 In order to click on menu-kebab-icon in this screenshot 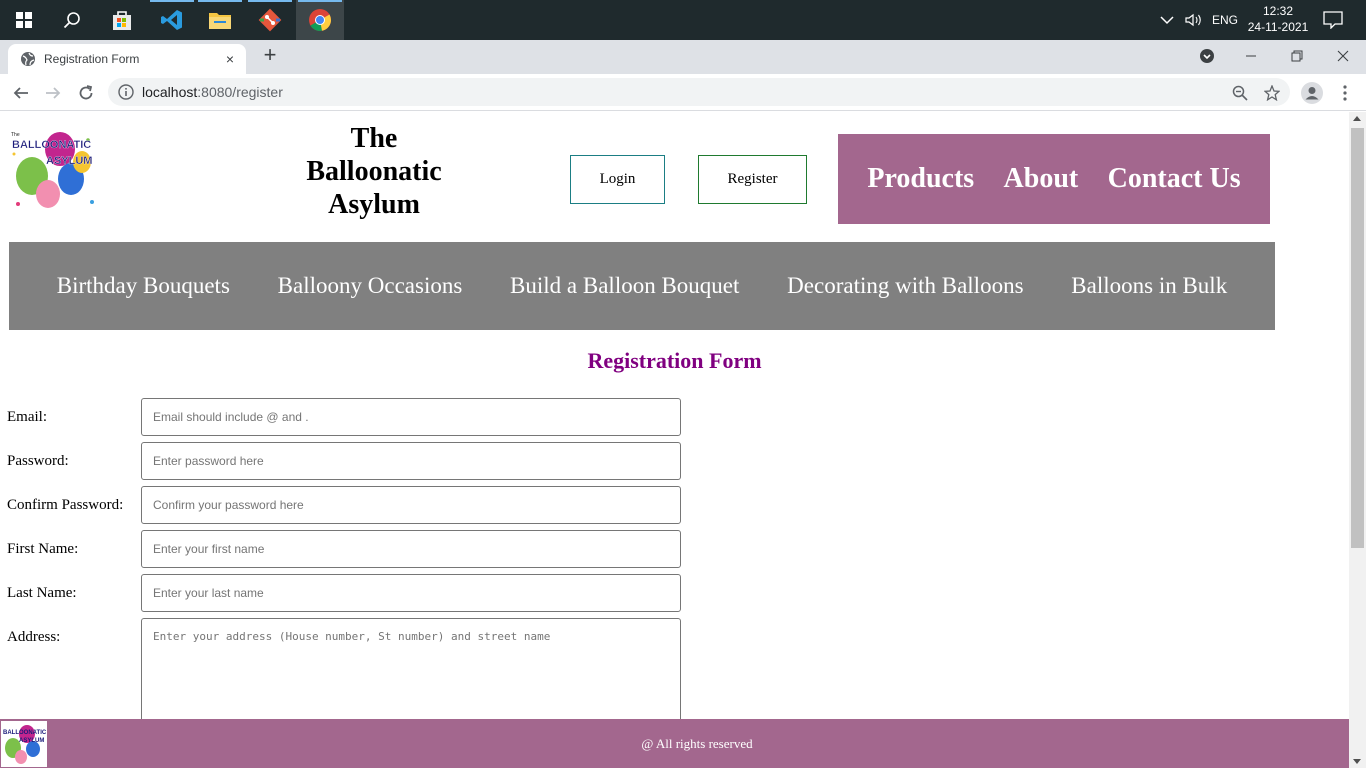, I will do `click(1345, 93)`.